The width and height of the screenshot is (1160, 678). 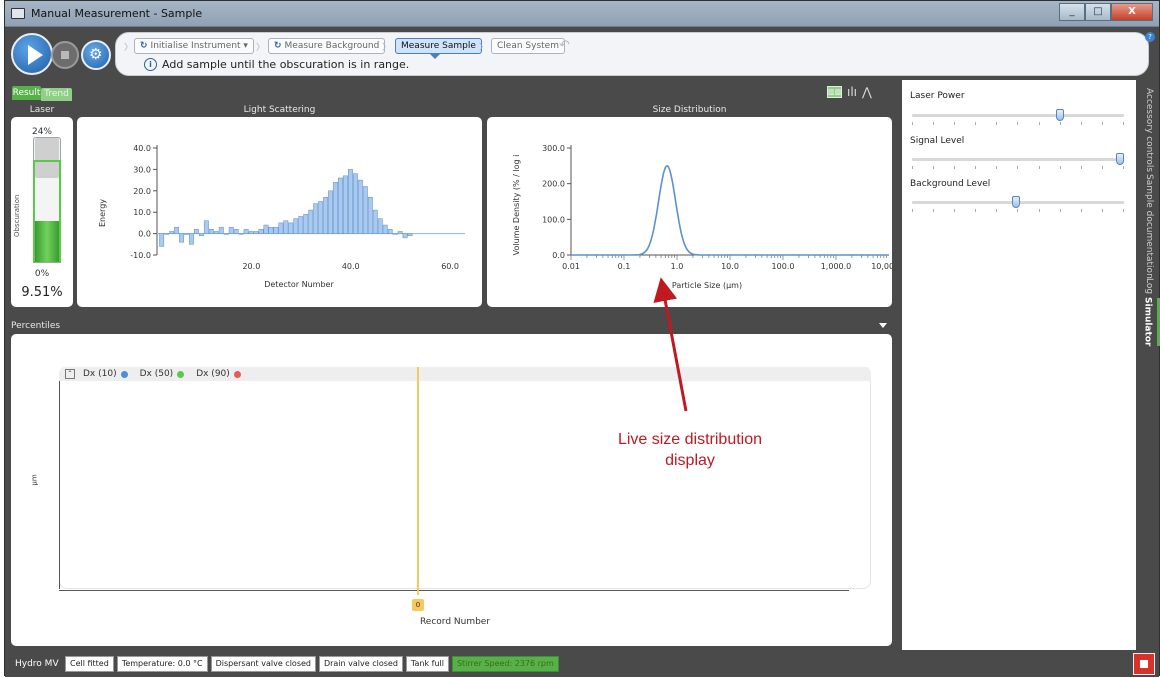 What do you see at coordinates (852, 92) in the screenshot?
I see `bar-view-icon: ılı` at bounding box center [852, 92].